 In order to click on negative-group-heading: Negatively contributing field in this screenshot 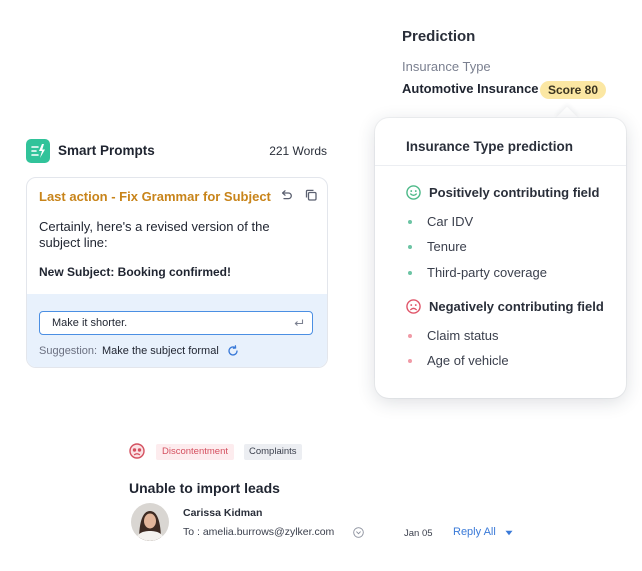, I will do `click(505, 306)`.